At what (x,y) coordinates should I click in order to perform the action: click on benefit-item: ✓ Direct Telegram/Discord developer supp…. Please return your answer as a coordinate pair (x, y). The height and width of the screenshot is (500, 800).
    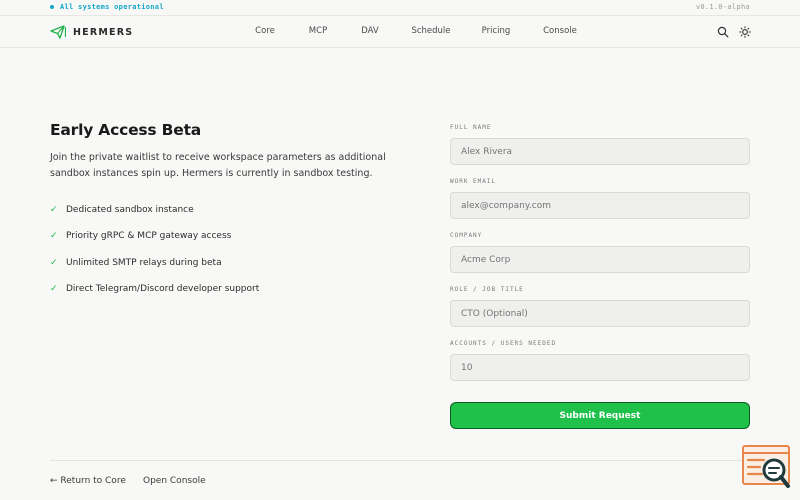
    Looking at the image, I should click on (154, 289).